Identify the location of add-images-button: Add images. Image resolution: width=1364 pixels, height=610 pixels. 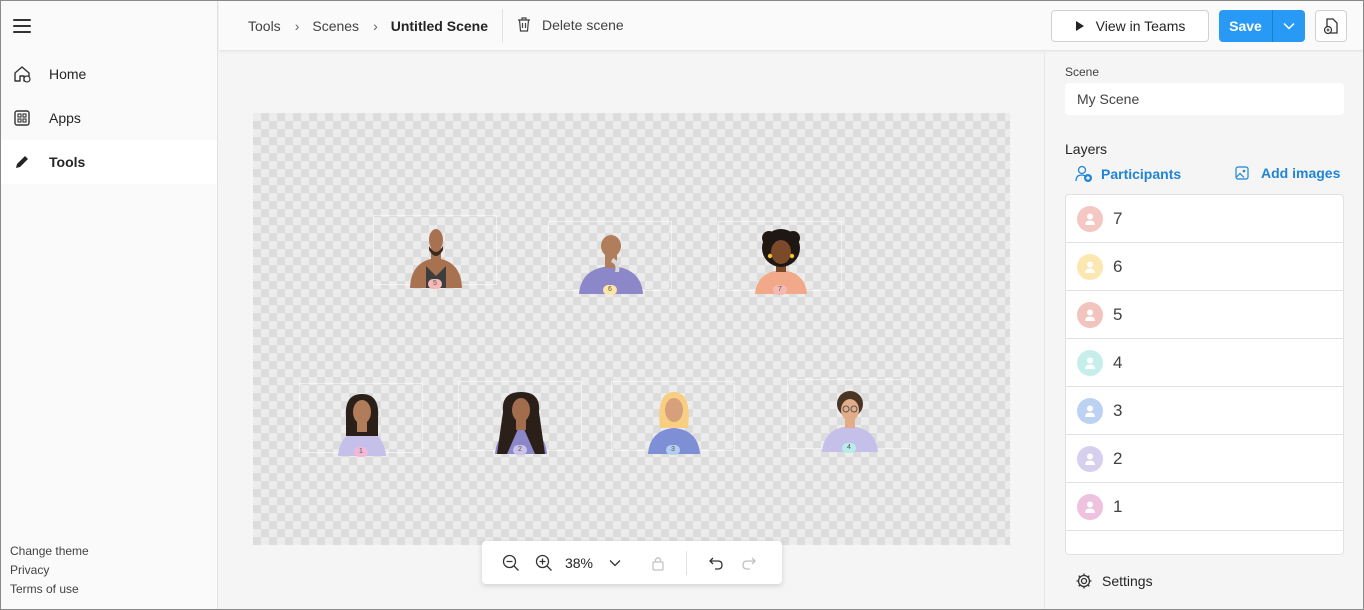
(1287, 173).